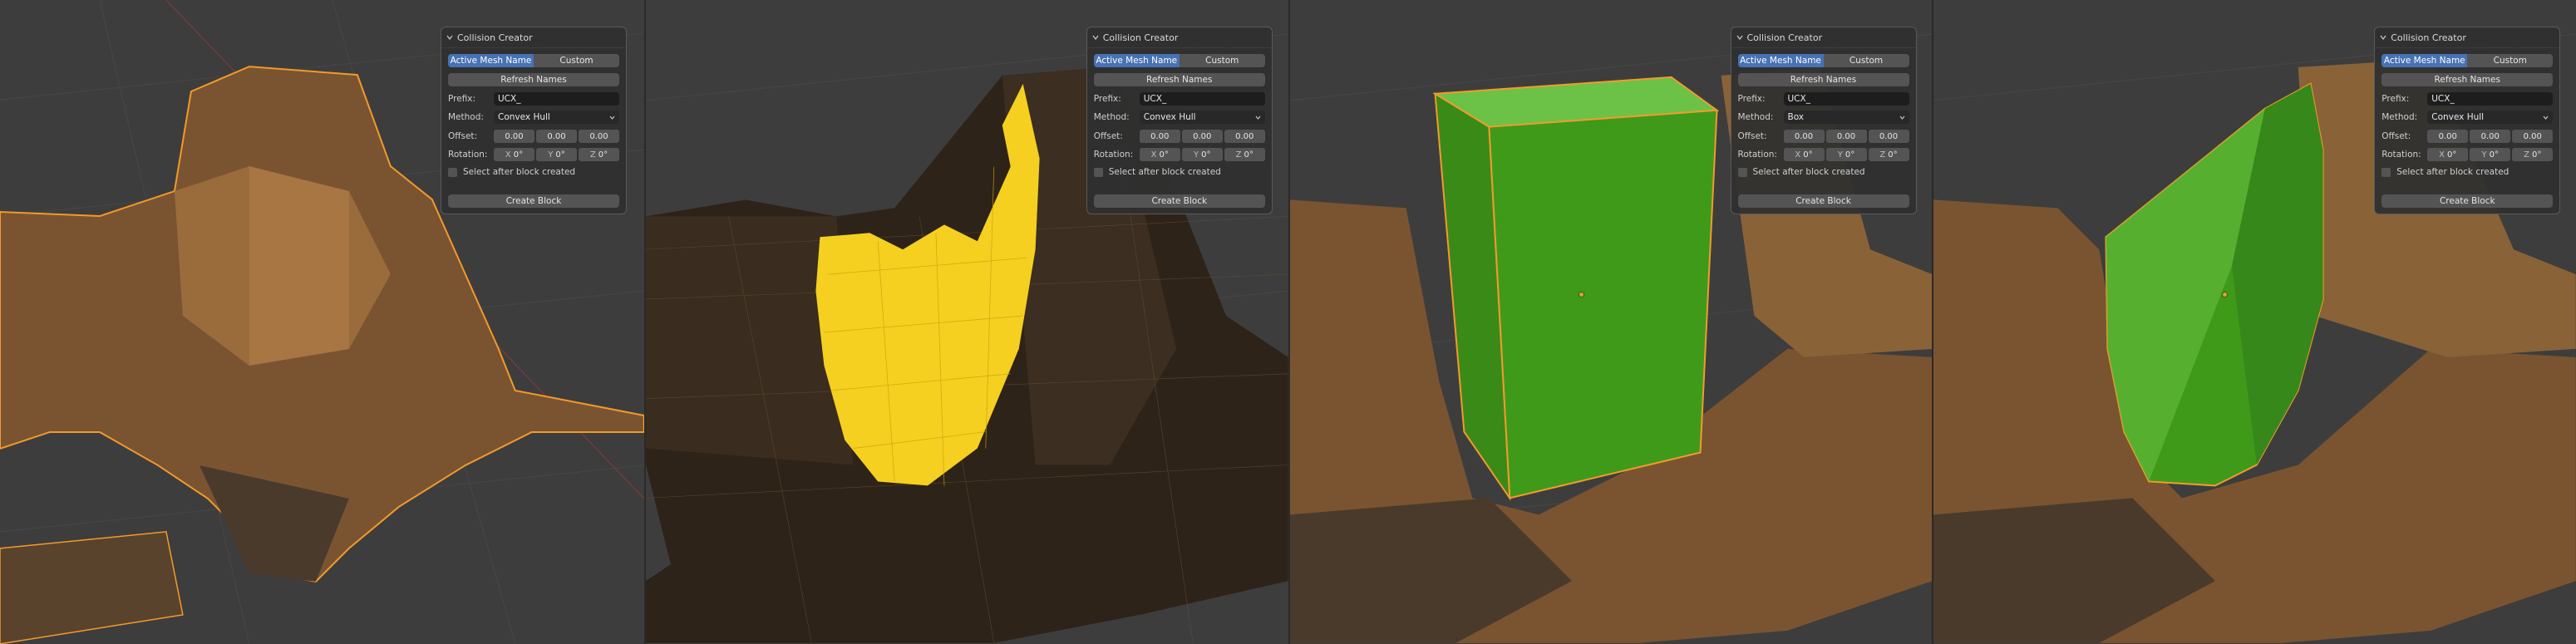 The width and height of the screenshot is (2576, 644). I want to click on method-value: Convex Hull, so click(524, 117).